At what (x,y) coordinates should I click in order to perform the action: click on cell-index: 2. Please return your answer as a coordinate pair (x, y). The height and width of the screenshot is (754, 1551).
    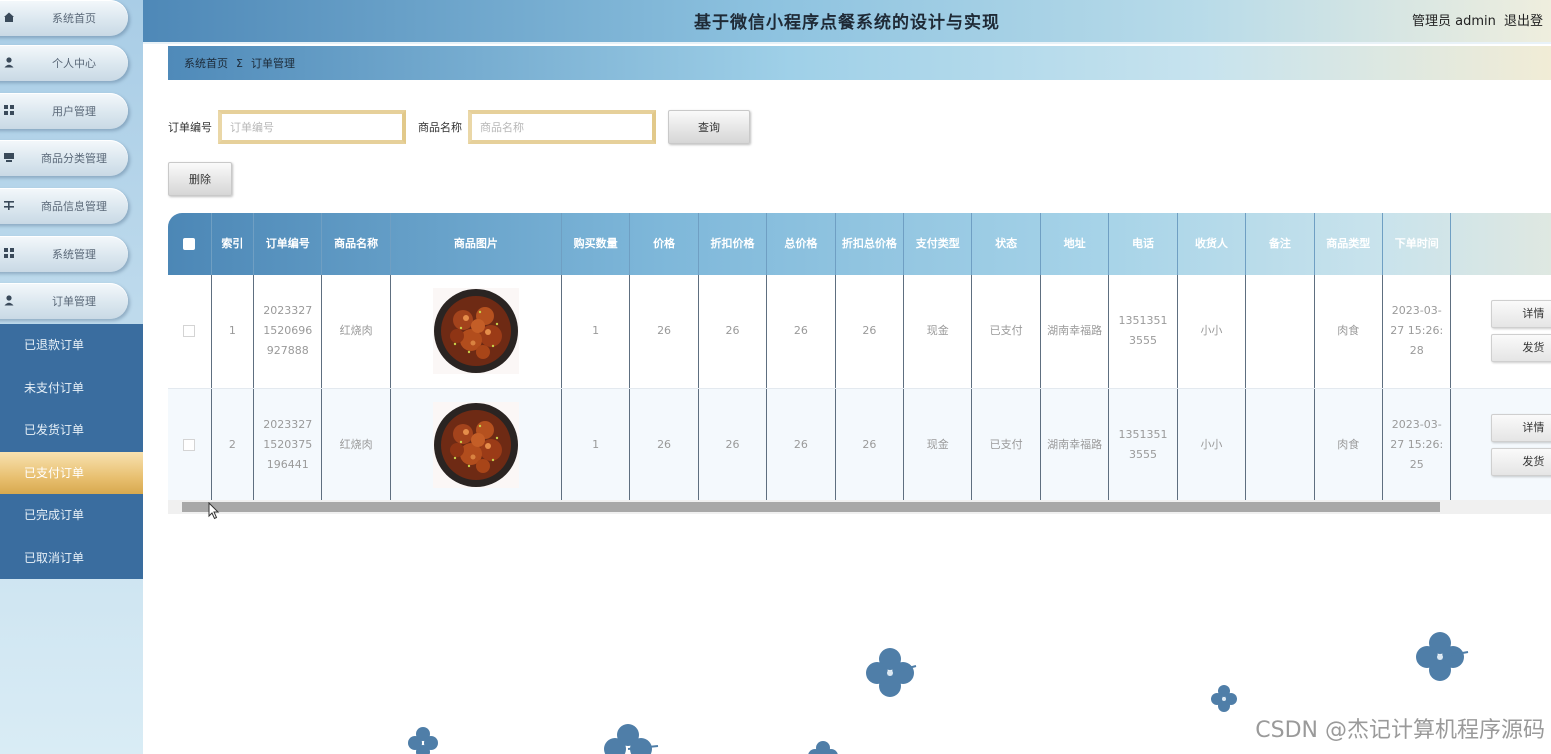
    Looking at the image, I should click on (233, 445).